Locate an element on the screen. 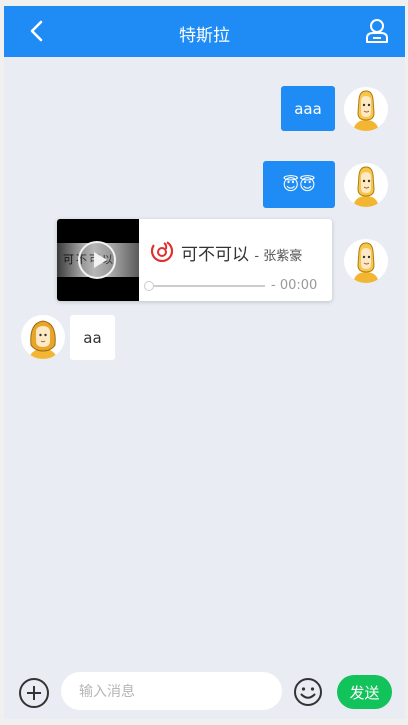 This screenshot has height=725, width=408. user-profile-icon is located at coordinates (377, 31).